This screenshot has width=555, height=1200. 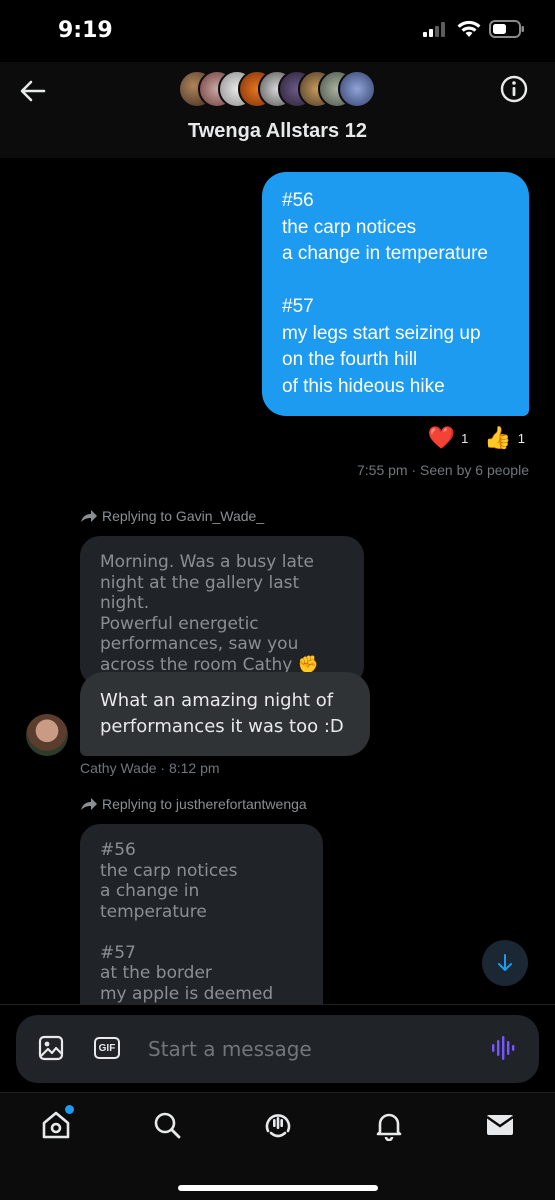 I want to click on reply-context: Replying to justherefortantwenga, so click(x=193, y=804).